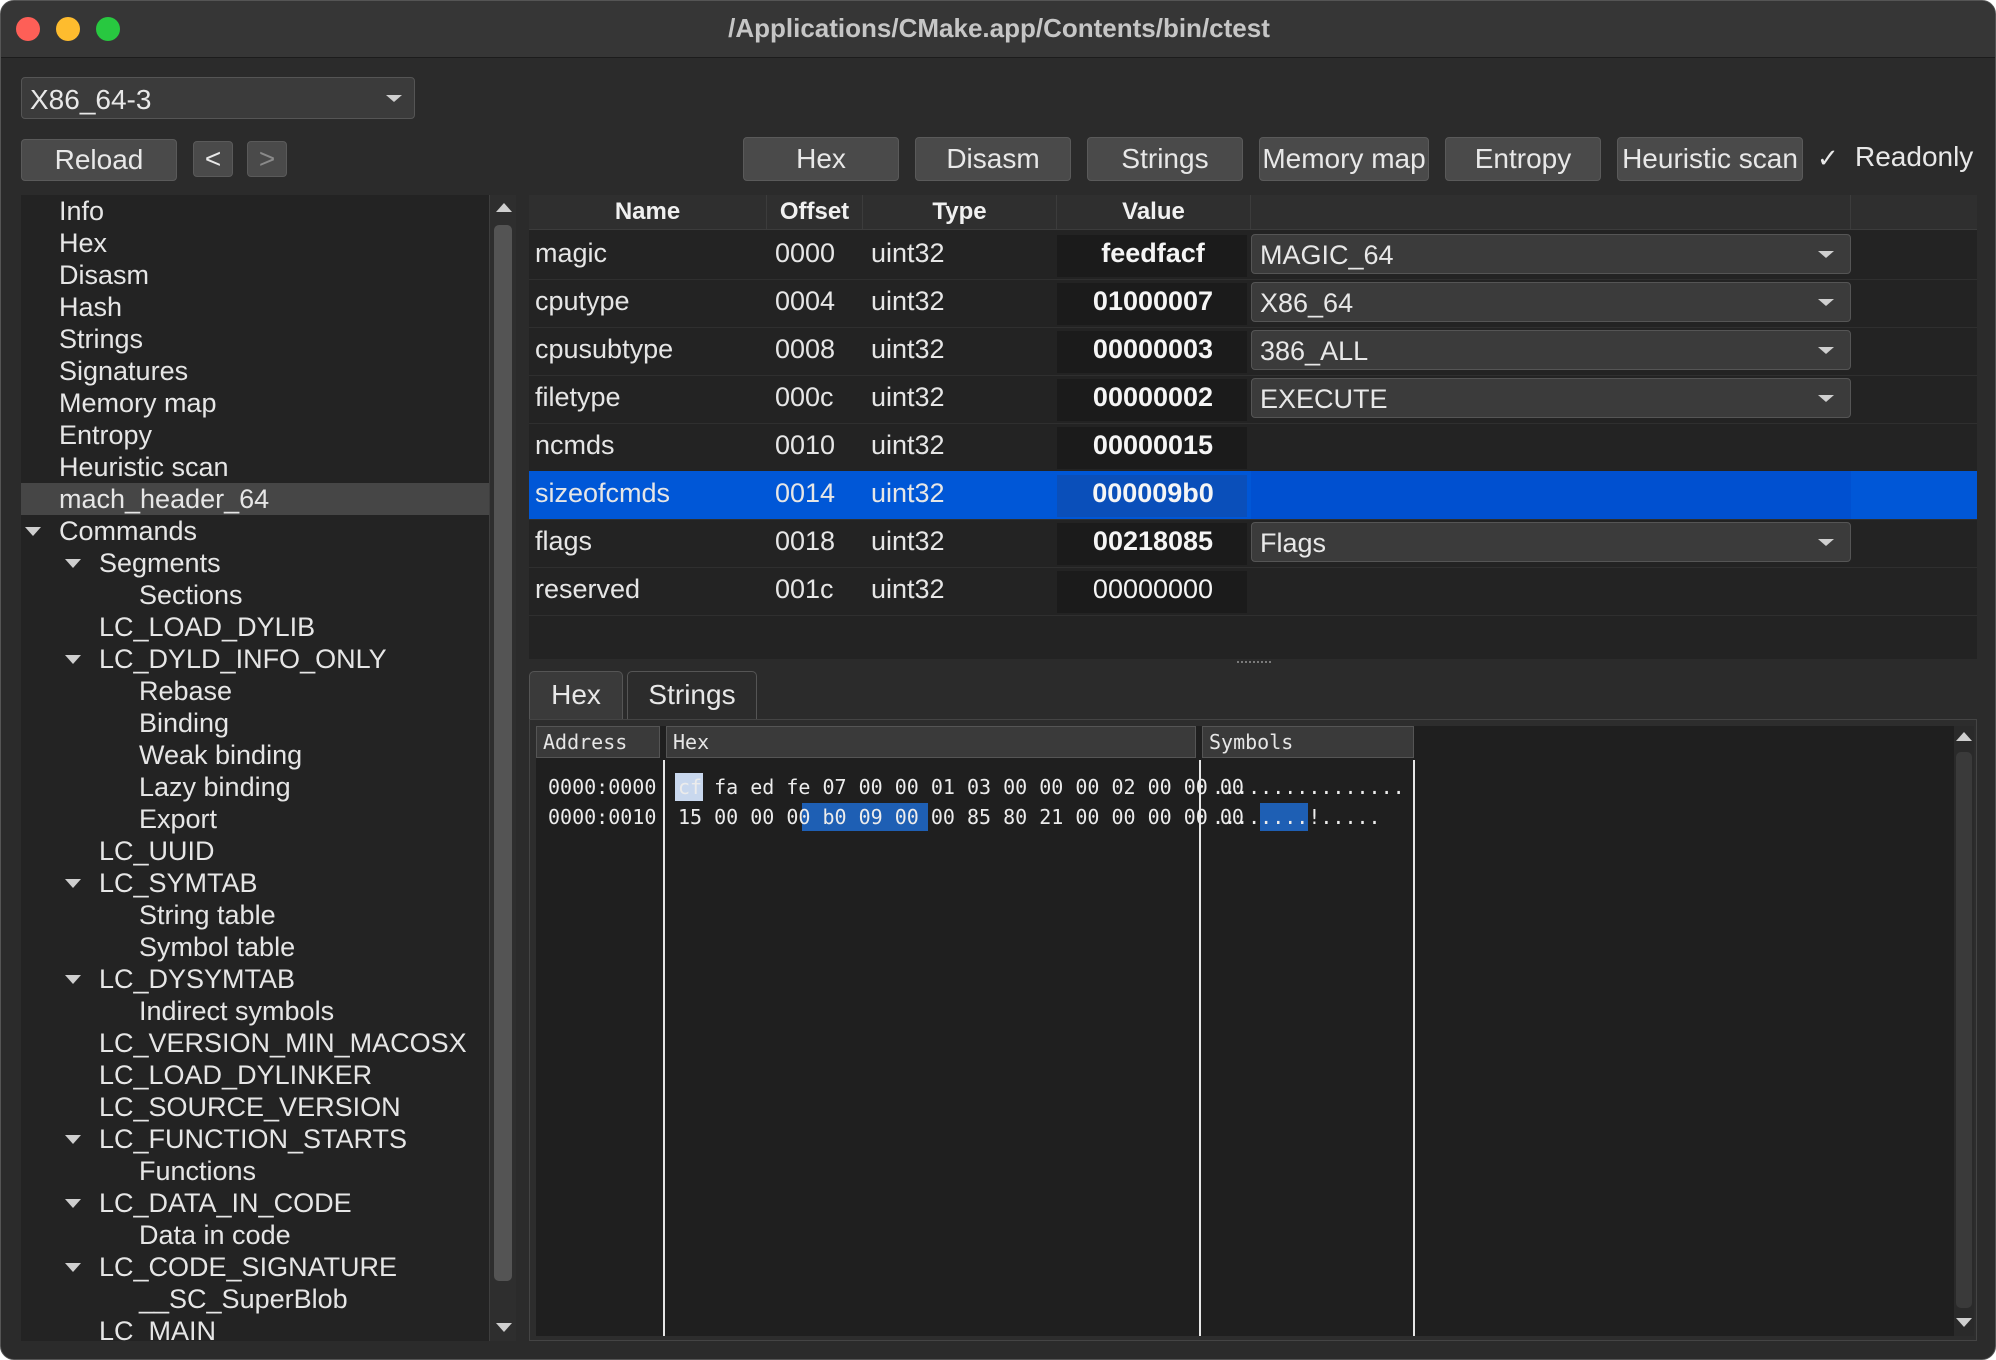 The height and width of the screenshot is (1360, 1996). Describe the element at coordinates (255, 755) in the screenshot. I see `tree-item: Weak binding` at that location.